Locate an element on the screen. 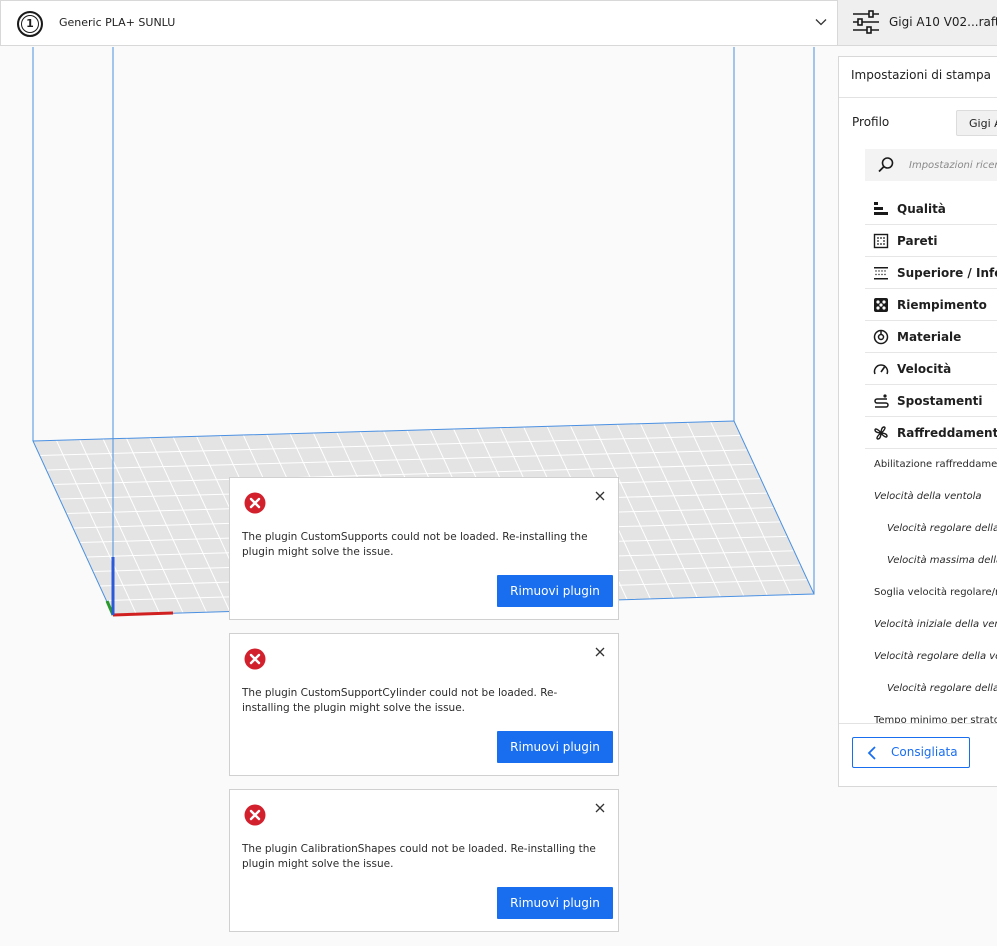 This screenshot has height=946, width=997. category-top-bottom: Superiore / Inferiore is located at coordinates (931, 273).